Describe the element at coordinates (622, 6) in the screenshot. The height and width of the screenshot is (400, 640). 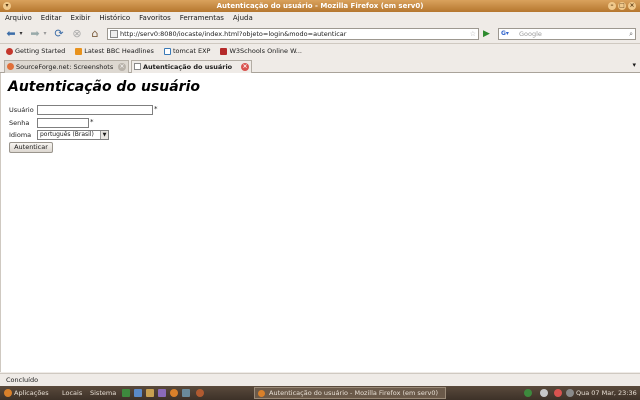
I see `maximize-icon: □` at that location.